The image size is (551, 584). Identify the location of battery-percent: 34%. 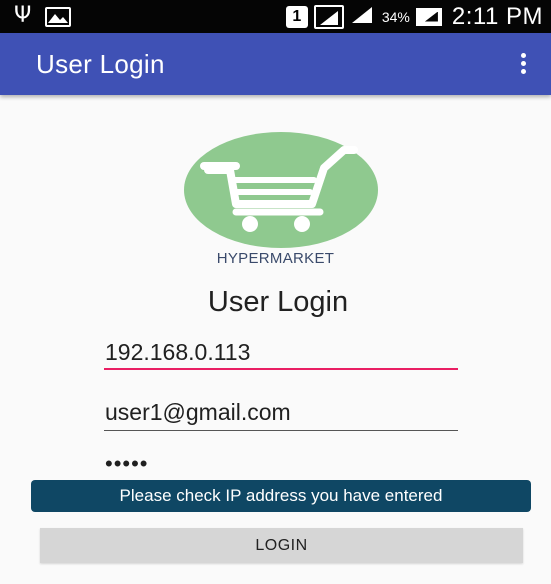
(395, 16).